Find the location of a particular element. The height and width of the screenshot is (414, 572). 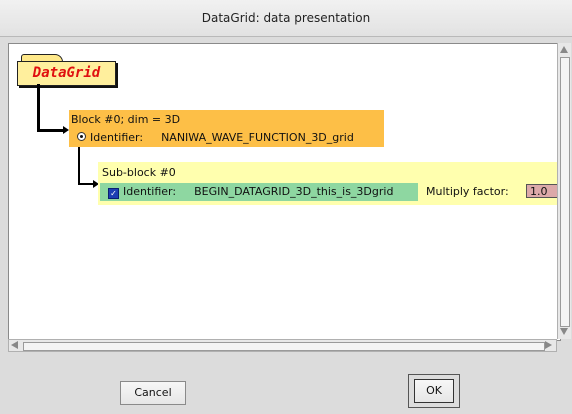

cancel-button: Cancel is located at coordinates (153, 393).